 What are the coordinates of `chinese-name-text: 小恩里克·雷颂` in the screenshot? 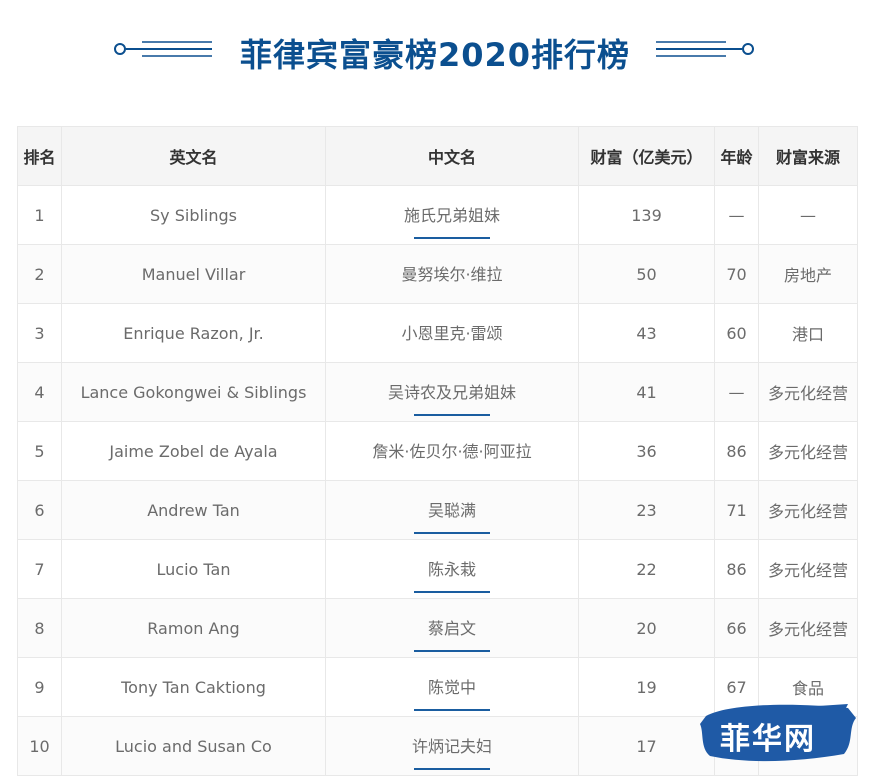 It's located at (452, 333).